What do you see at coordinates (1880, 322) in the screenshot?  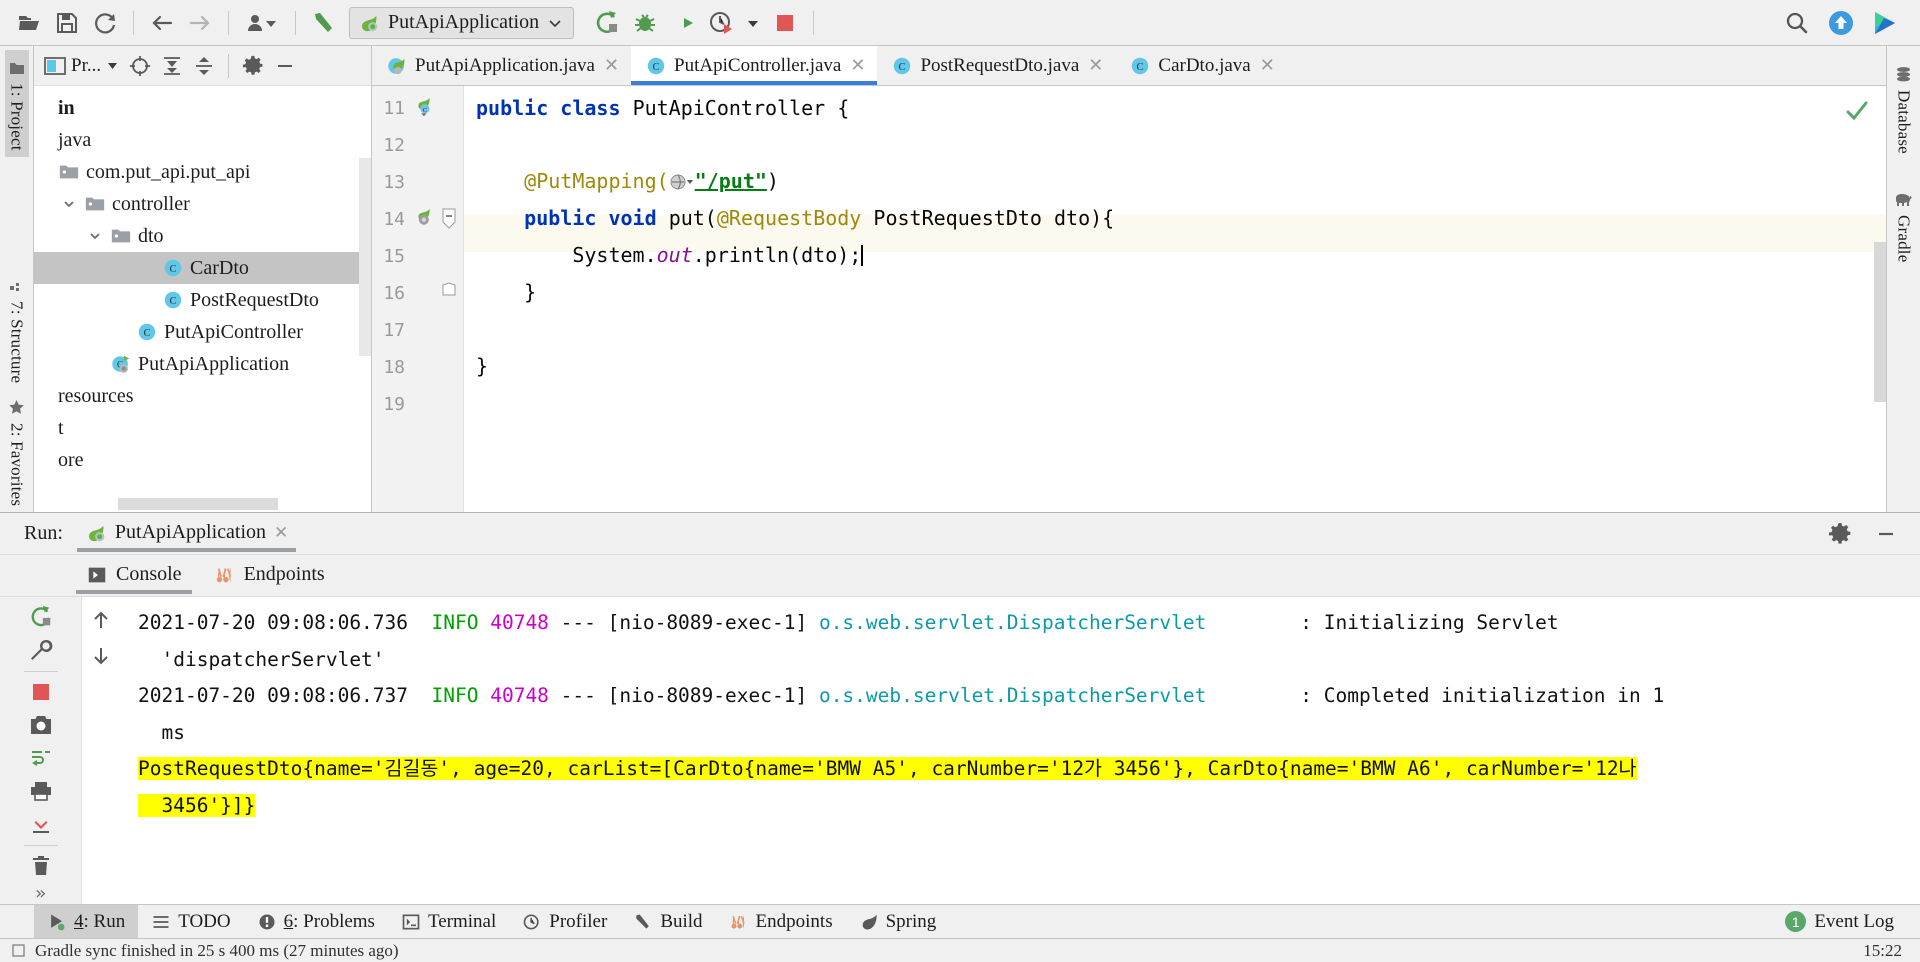 I see `editor-vertical-scrollbar` at bounding box center [1880, 322].